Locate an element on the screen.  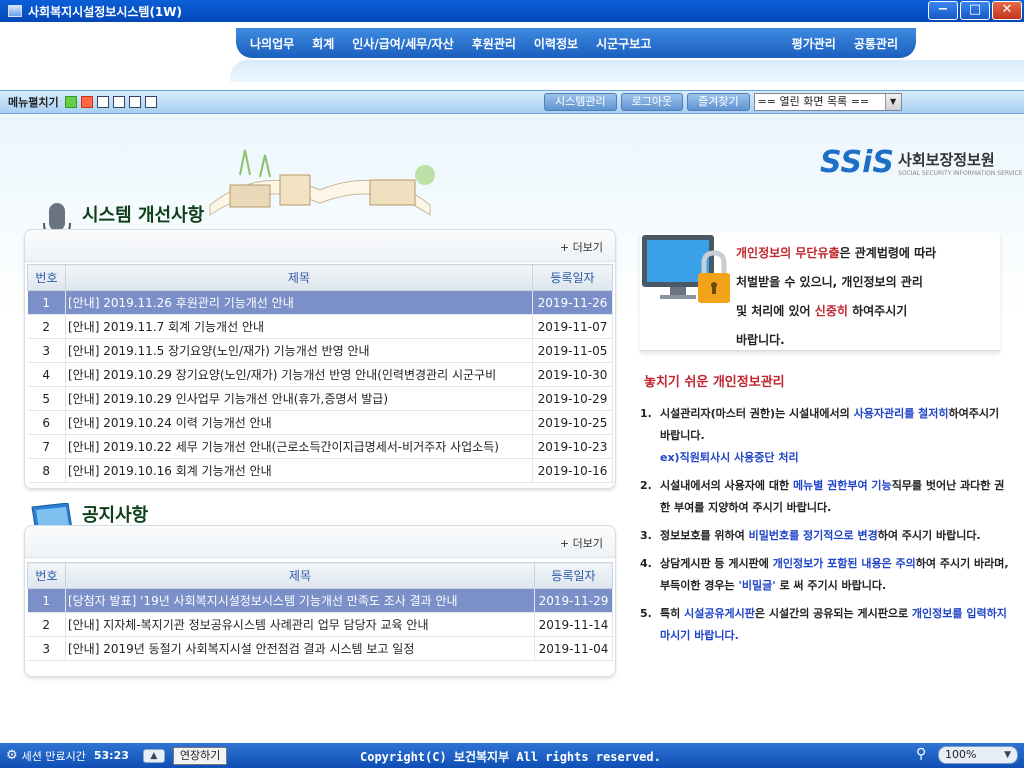
menu-sponsorship: 후원관리 is located at coordinates (494, 43).